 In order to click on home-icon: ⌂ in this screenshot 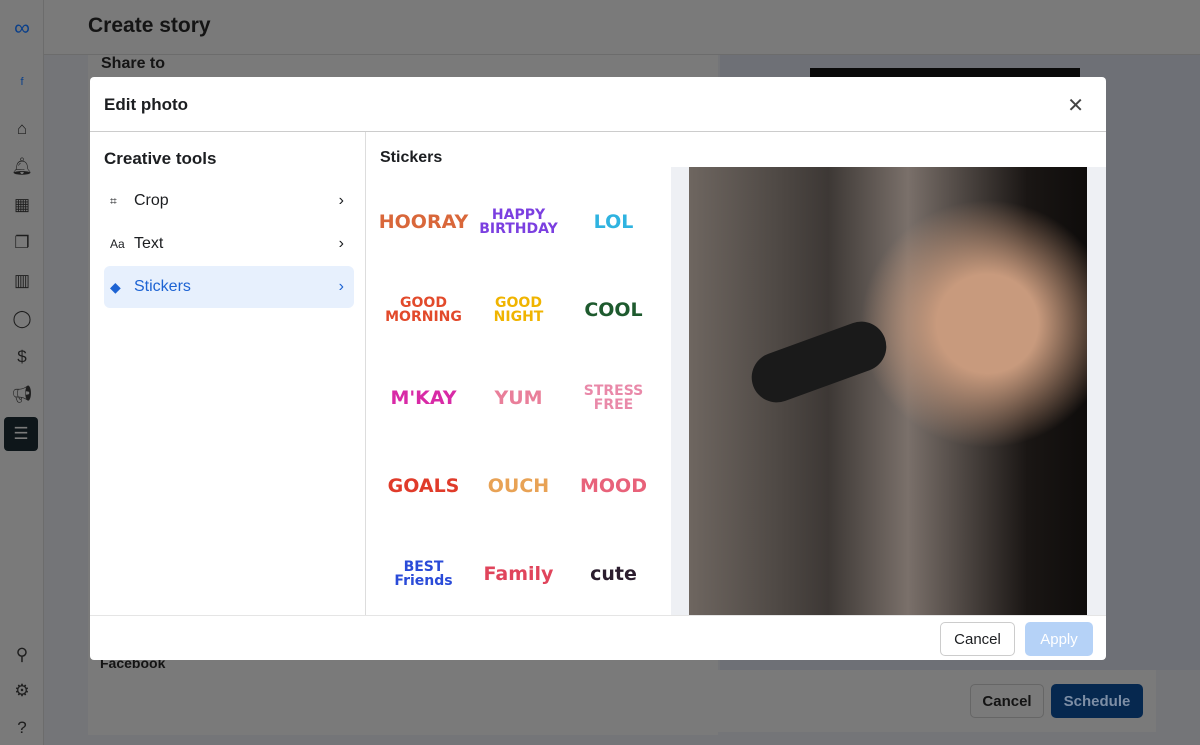, I will do `click(22, 129)`.